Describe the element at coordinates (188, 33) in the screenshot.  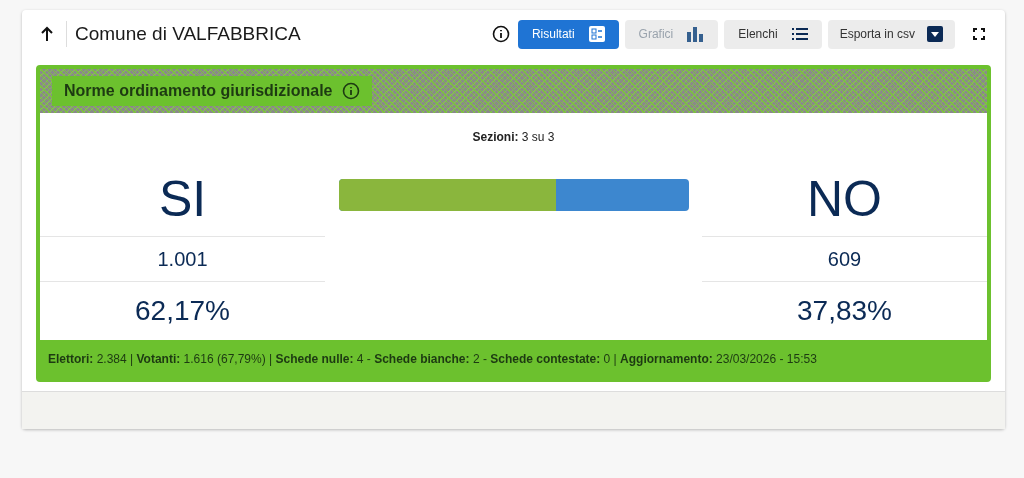
I see `page-title: Comune di VALFABBRICA` at that location.